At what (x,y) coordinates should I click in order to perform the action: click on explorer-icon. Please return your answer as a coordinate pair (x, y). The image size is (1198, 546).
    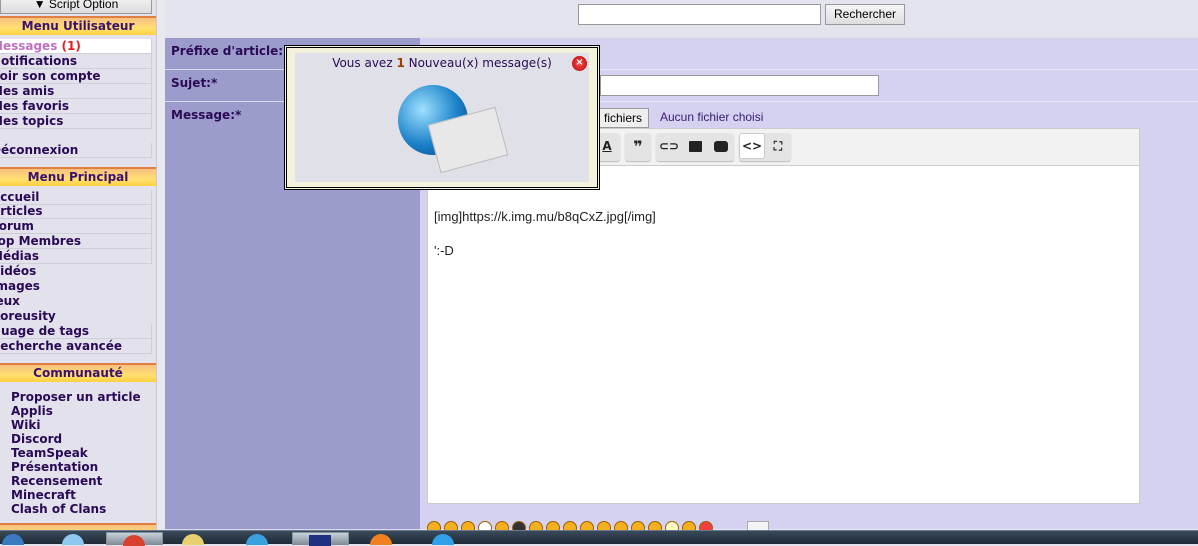
    Looking at the image, I should click on (193, 539).